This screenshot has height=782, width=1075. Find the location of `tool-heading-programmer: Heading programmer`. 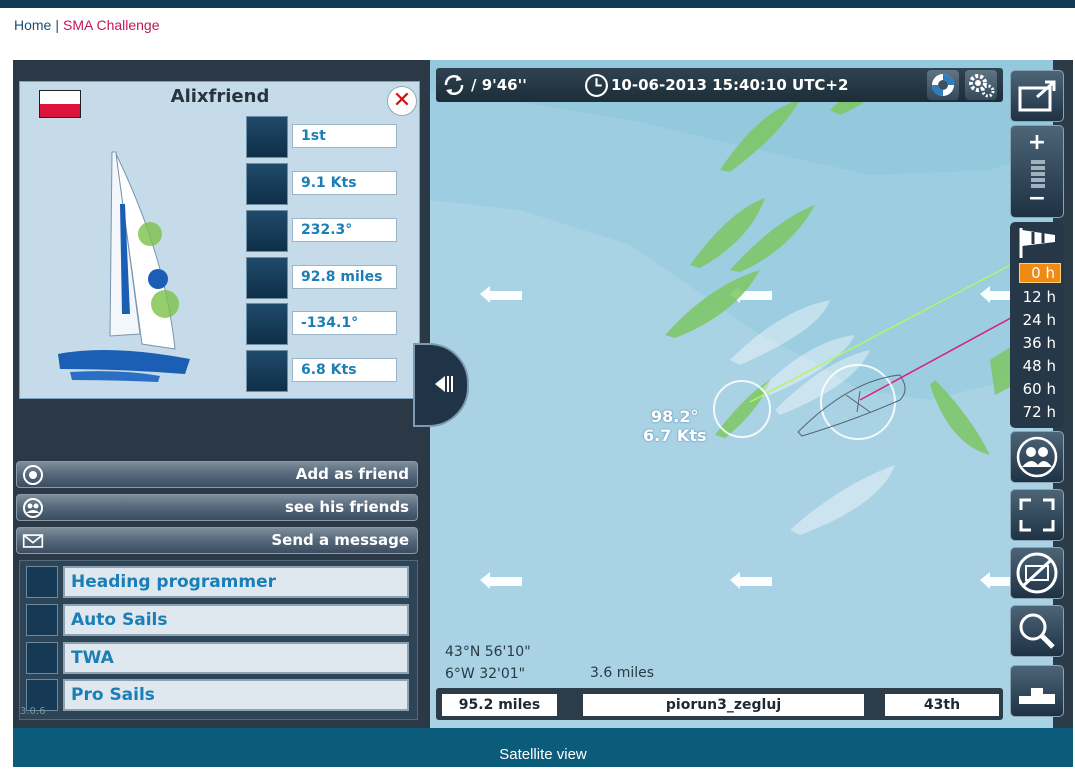

tool-heading-programmer: Heading programmer is located at coordinates (218, 582).